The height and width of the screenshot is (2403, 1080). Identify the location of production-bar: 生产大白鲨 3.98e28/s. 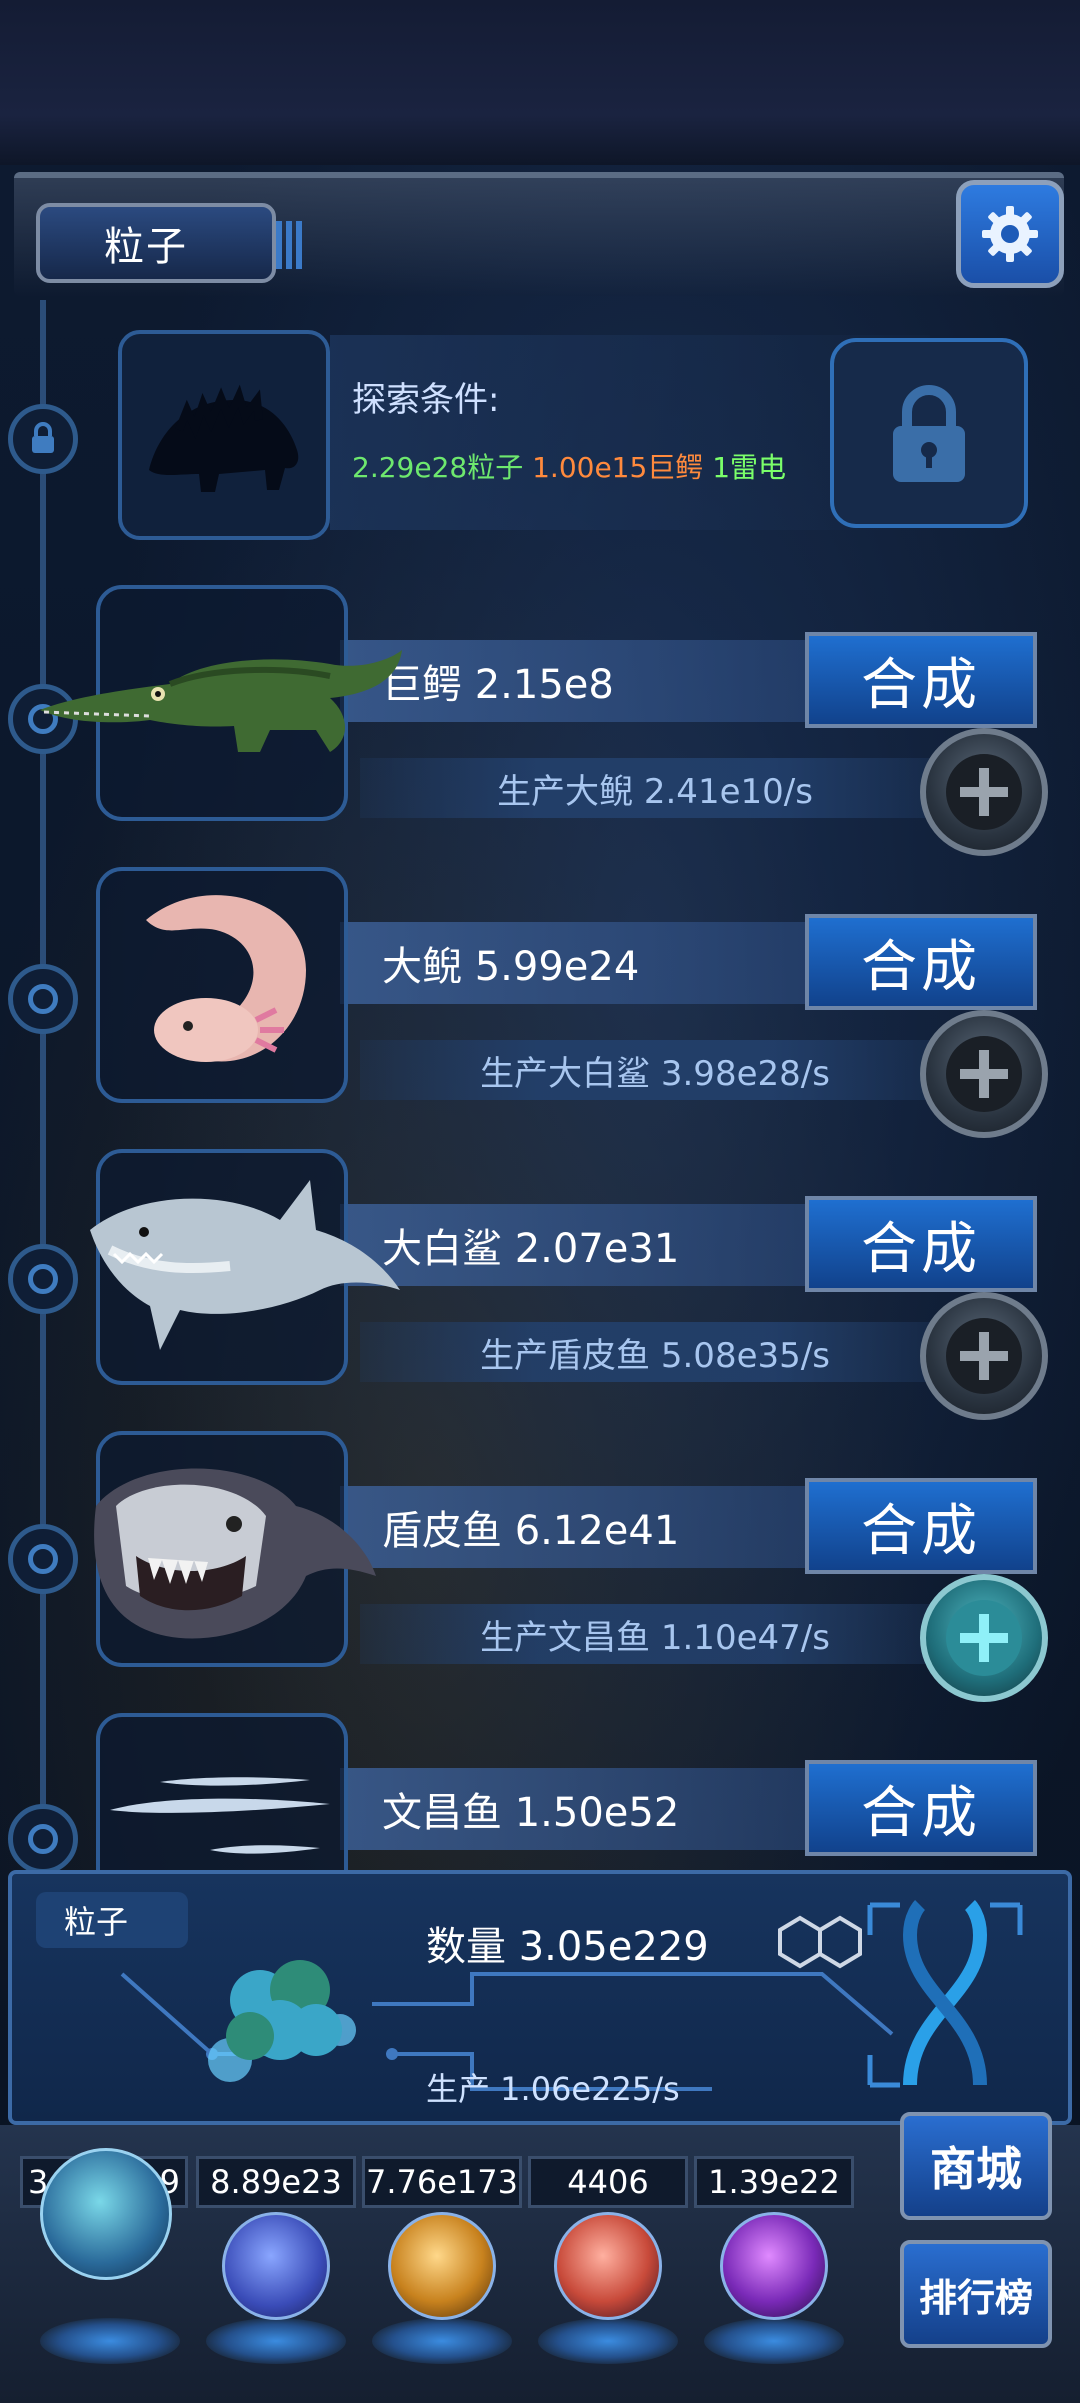
(655, 1070).